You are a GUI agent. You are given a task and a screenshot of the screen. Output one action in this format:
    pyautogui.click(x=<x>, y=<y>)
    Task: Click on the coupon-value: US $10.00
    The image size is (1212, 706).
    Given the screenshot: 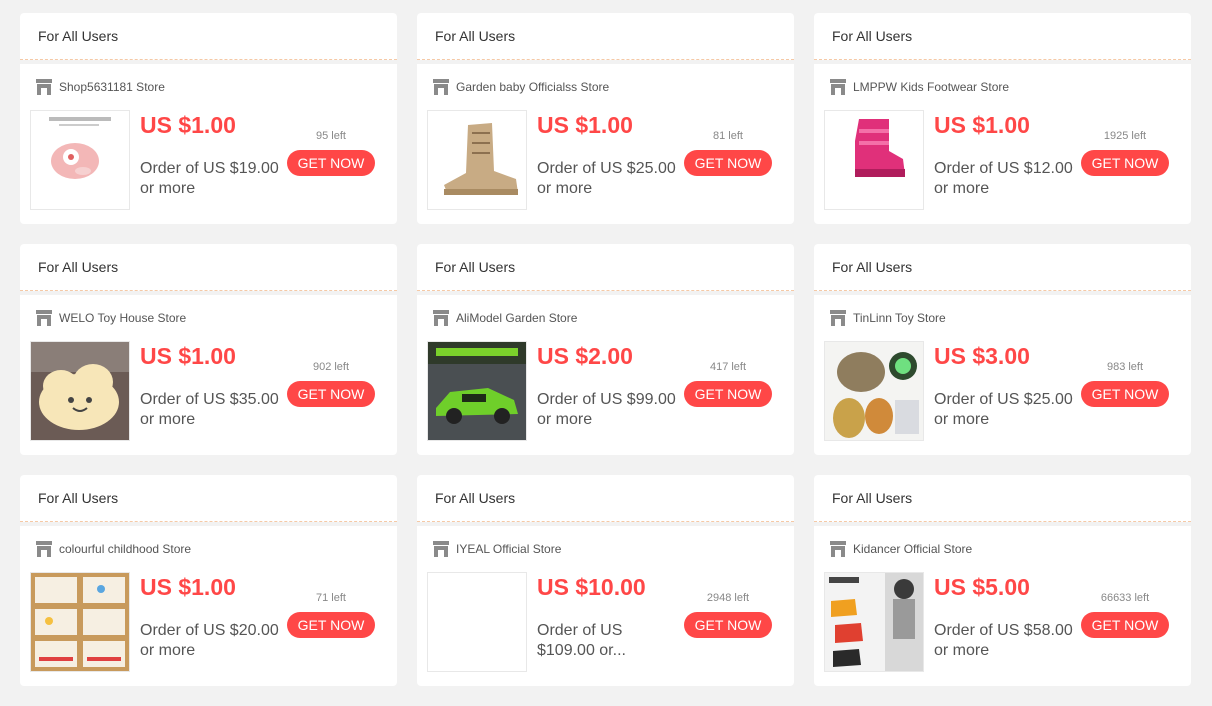 What is the action you would take?
    pyautogui.click(x=591, y=587)
    